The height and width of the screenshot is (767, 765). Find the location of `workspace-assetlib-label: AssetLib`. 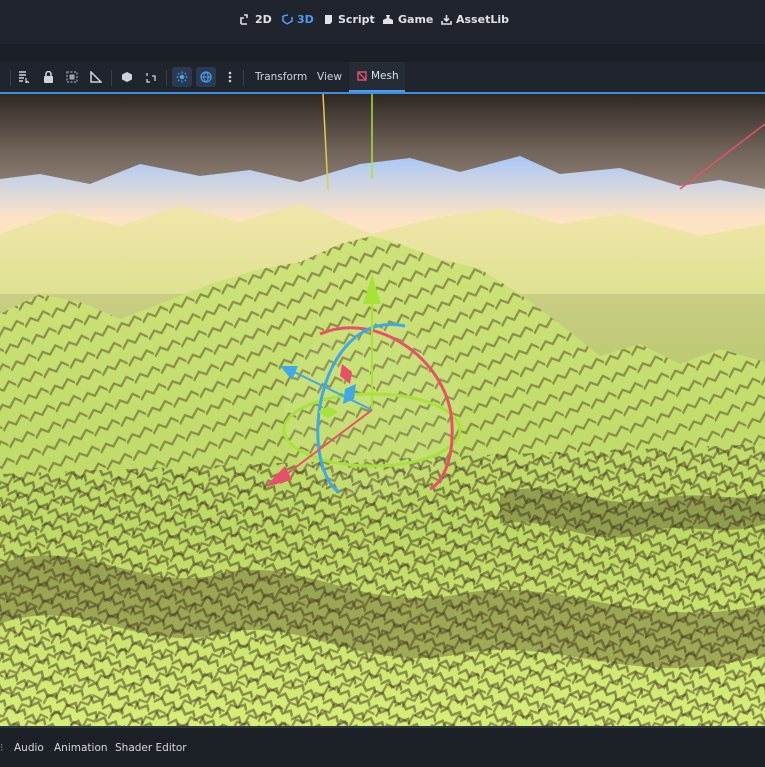

workspace-assetlib-label: AssetLib is located at coordinates (482, 19).